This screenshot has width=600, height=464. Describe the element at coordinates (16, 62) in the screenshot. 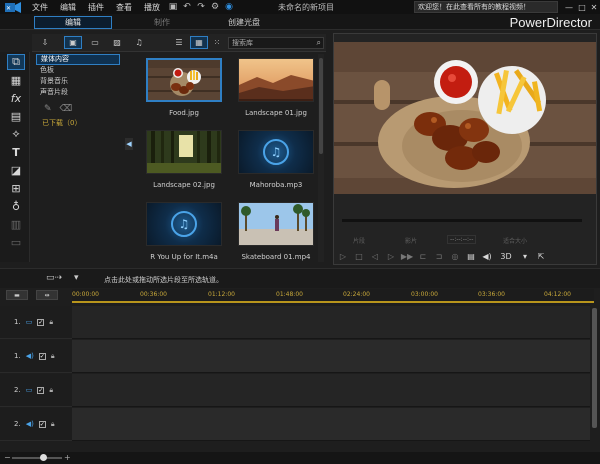

I see `media-room-icon: ⧉` at that location.